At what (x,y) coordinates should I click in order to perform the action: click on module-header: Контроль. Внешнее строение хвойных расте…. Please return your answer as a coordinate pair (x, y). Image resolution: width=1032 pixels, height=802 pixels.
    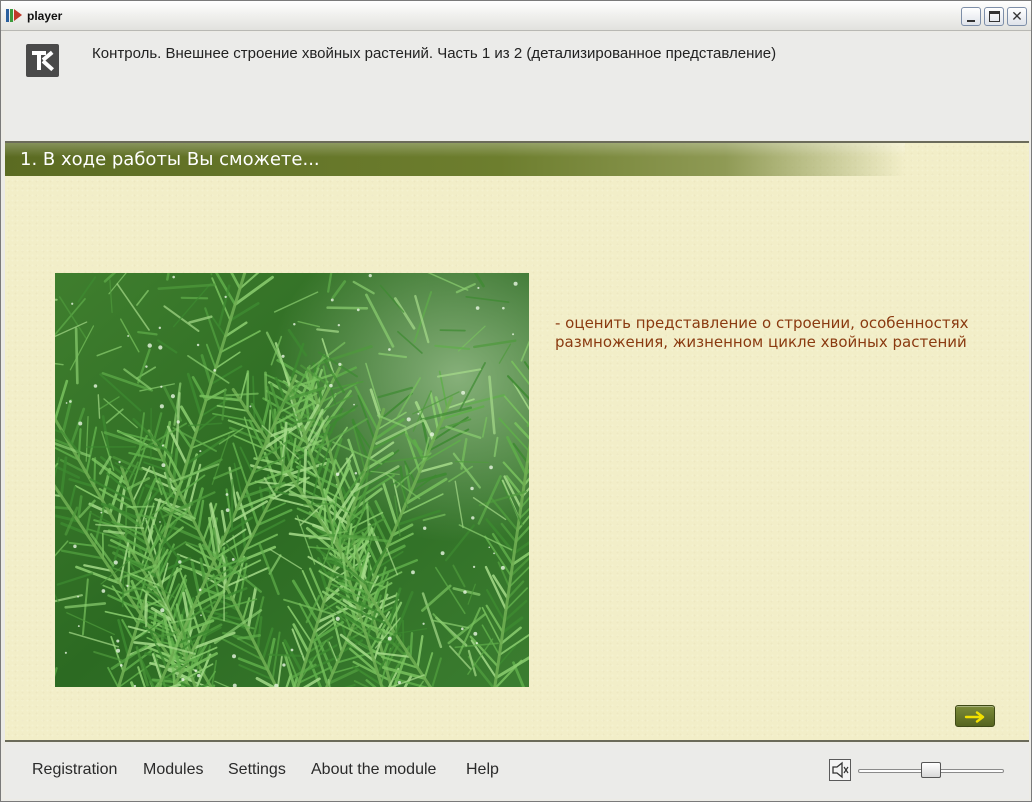
    Looking at the image, I should click on (517, 86).